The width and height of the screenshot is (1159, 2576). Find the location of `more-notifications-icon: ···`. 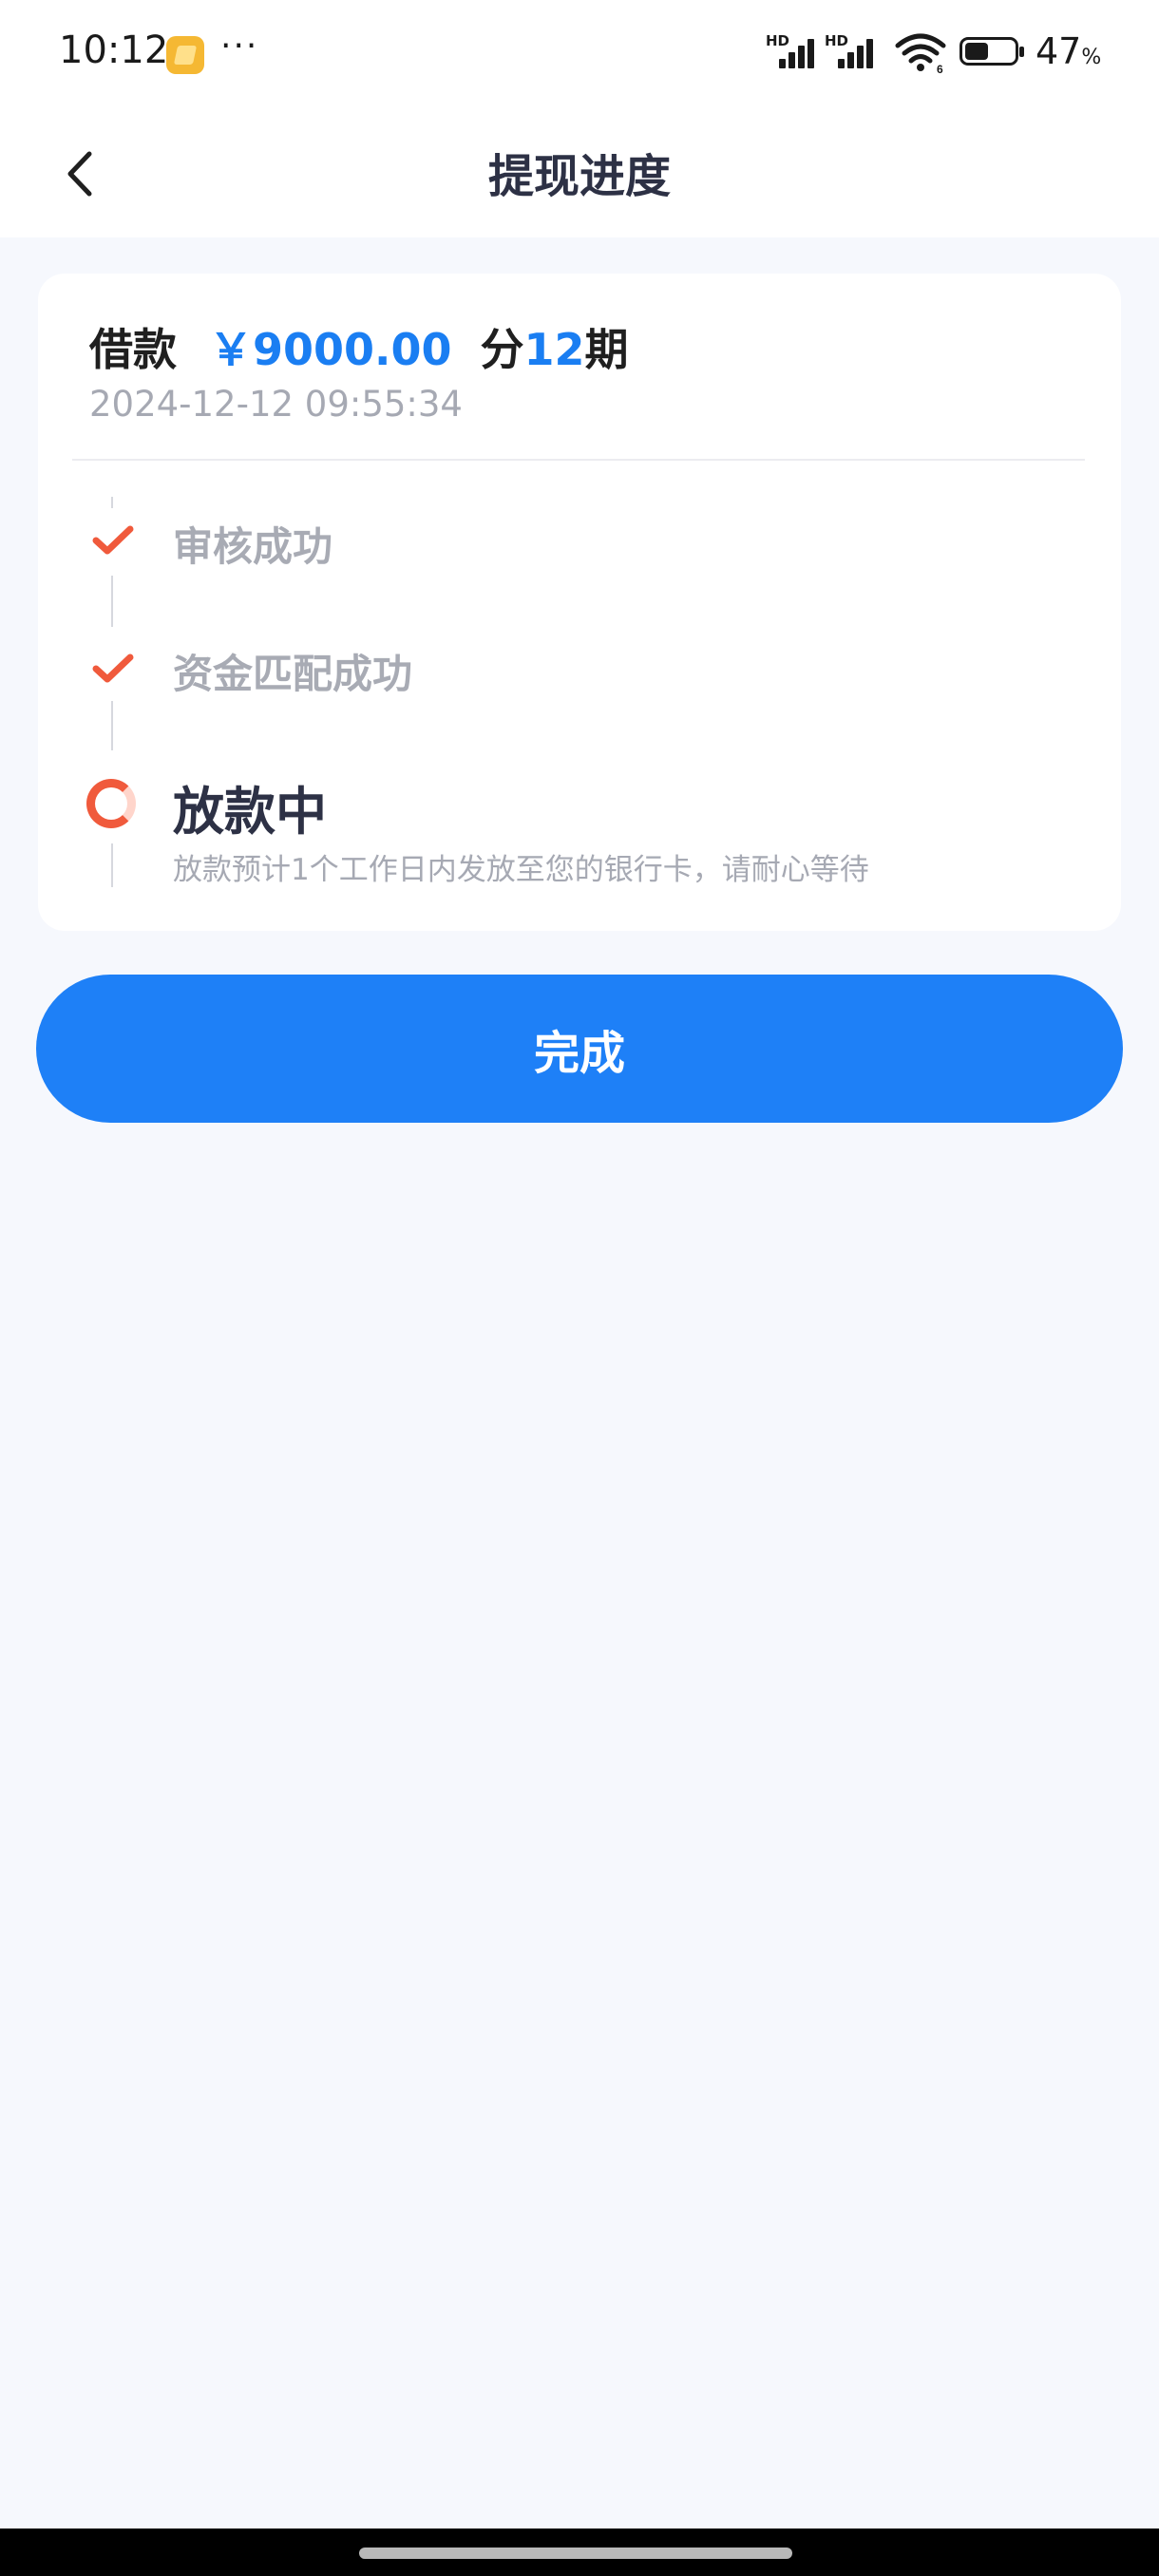

more-notifications-icon: ··· is located at coordinates (239, 46).